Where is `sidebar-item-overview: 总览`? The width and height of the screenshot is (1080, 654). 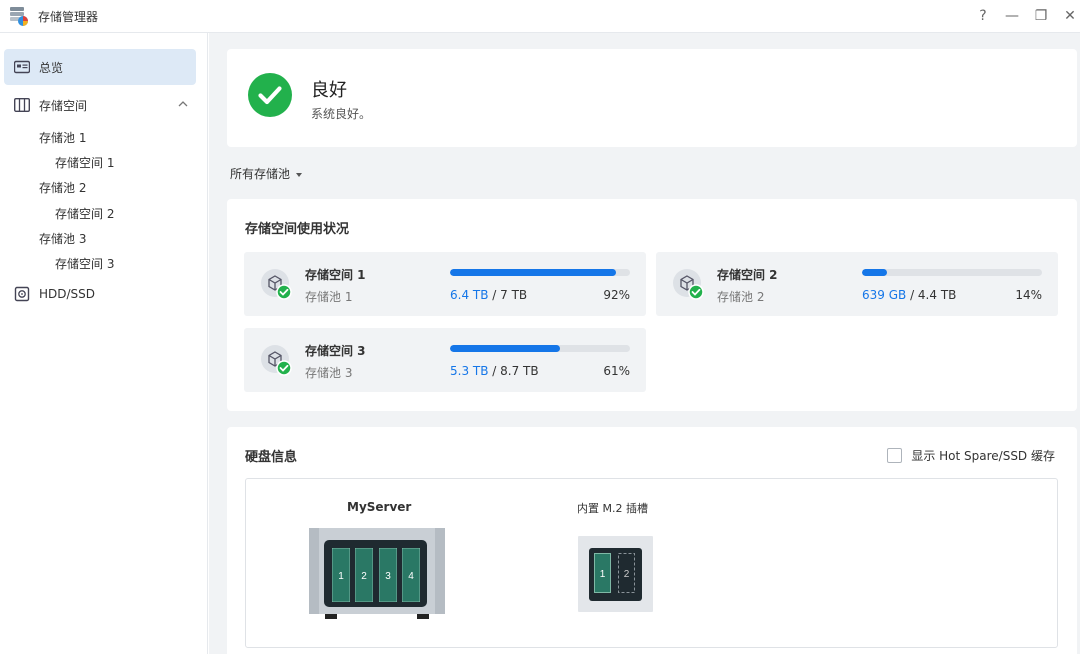
sidebar-item-overview: 总览 is located at coordinates (100, 67).